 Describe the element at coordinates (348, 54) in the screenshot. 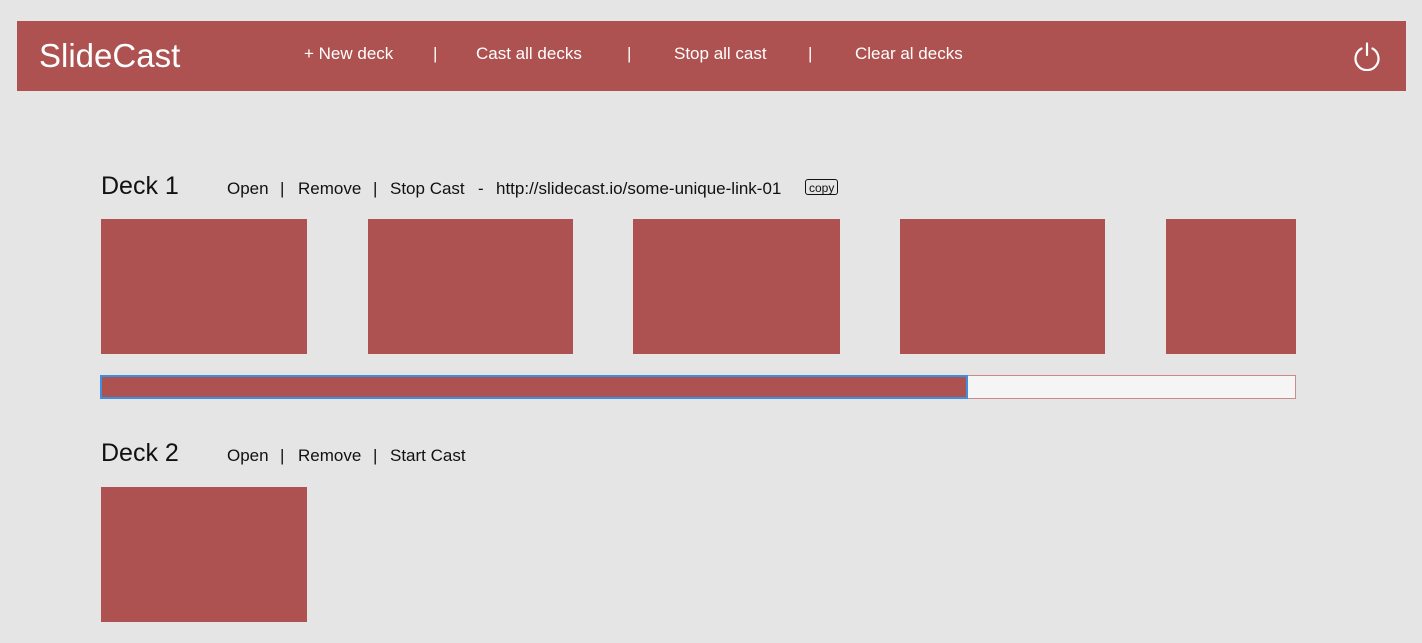

I see `new-deck-button: + New deck` at that location.